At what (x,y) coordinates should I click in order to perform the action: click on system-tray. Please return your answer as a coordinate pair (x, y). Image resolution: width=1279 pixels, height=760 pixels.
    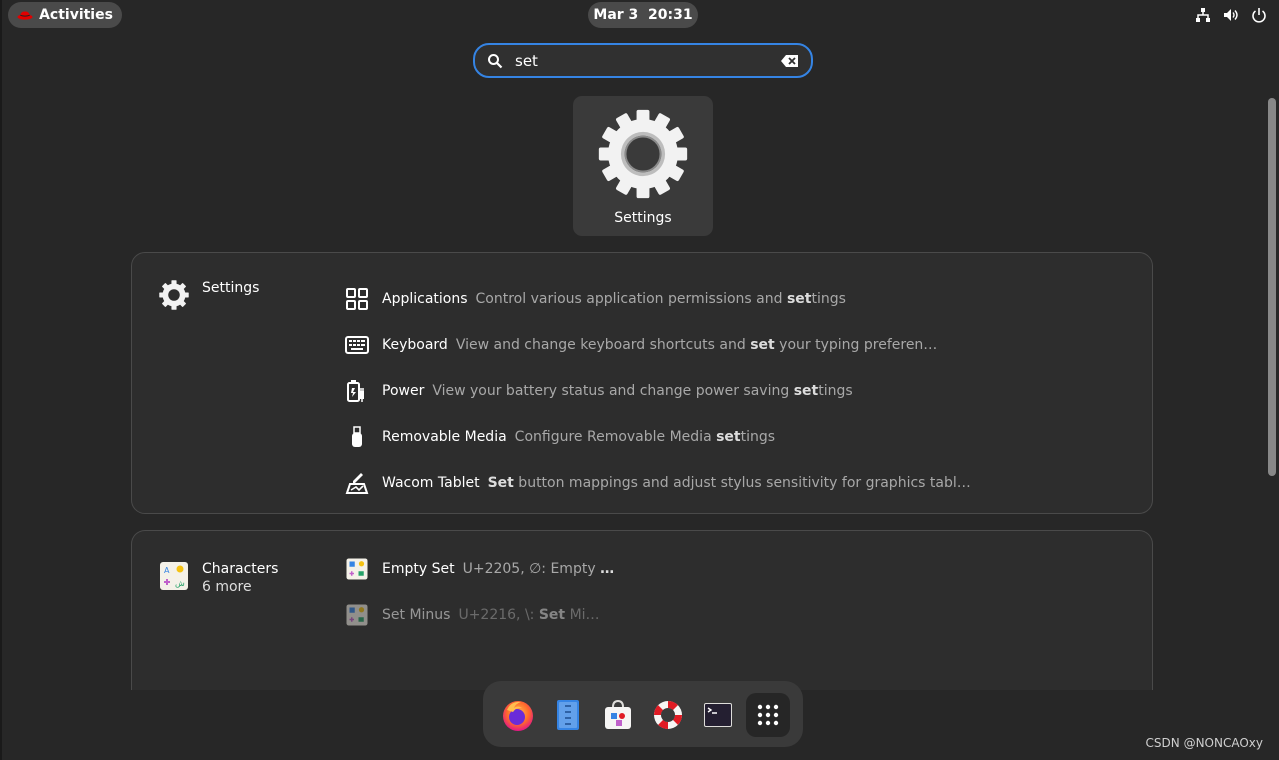
    Looking at the image, I should click on (1231, 15).